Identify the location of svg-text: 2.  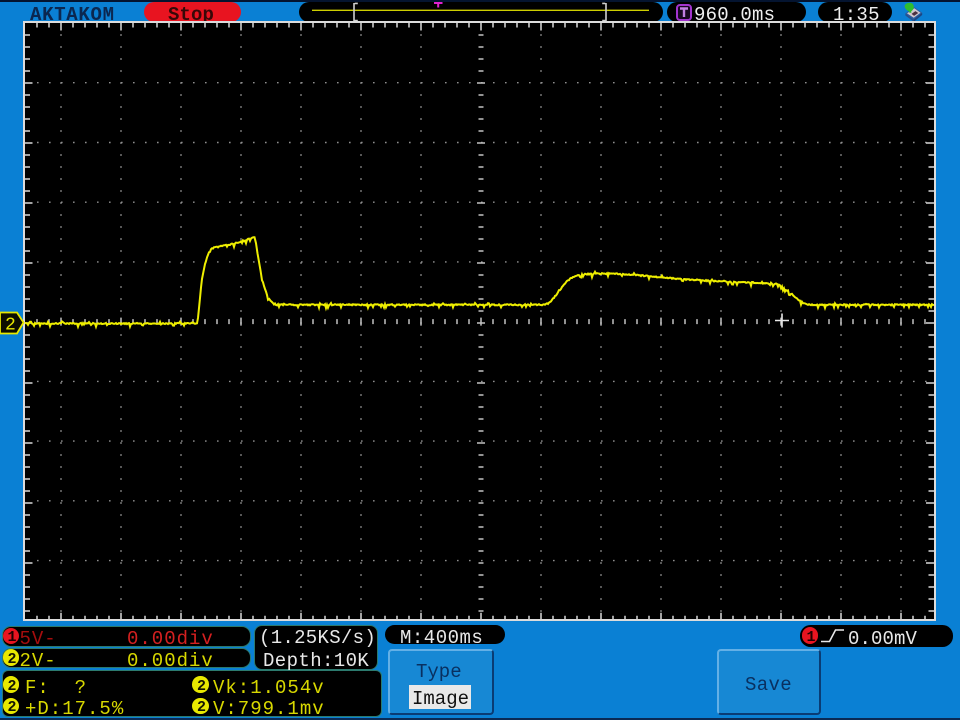
(10, 326).